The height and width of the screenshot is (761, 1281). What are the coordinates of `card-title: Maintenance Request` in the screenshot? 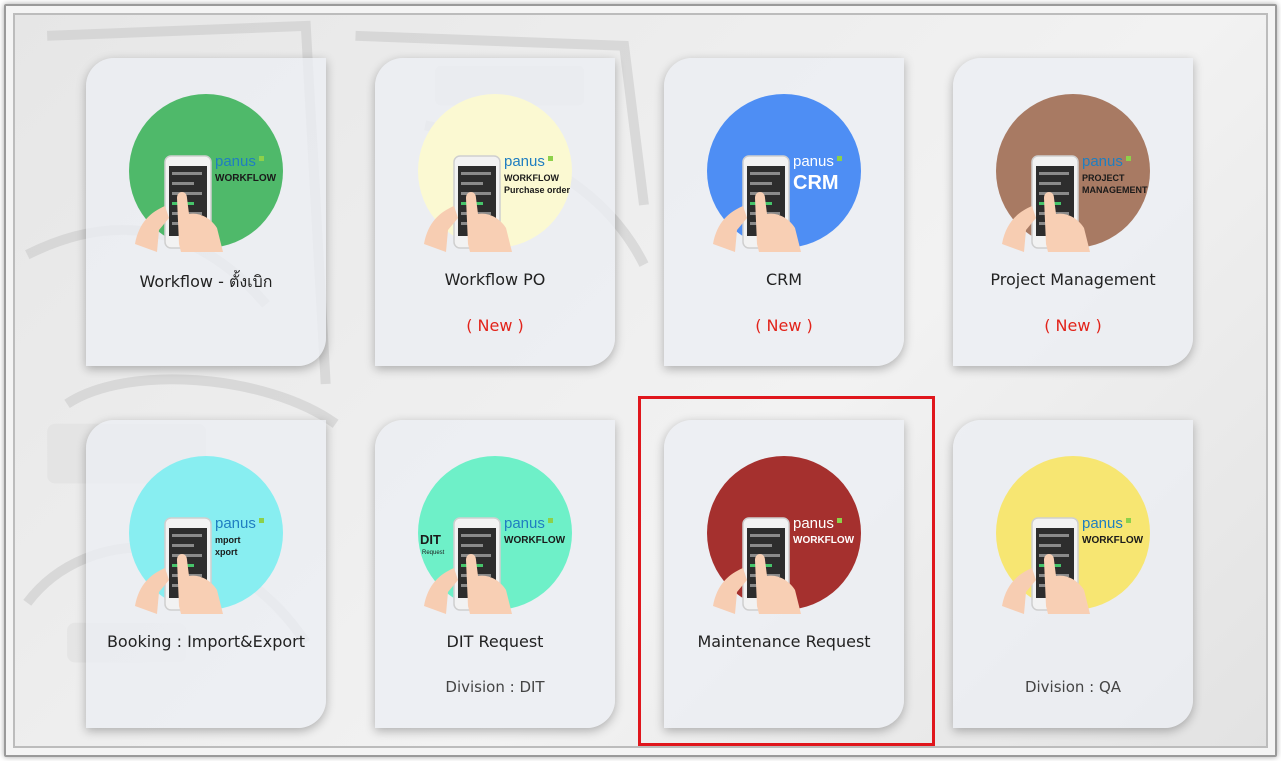 It's located at (784, 641).